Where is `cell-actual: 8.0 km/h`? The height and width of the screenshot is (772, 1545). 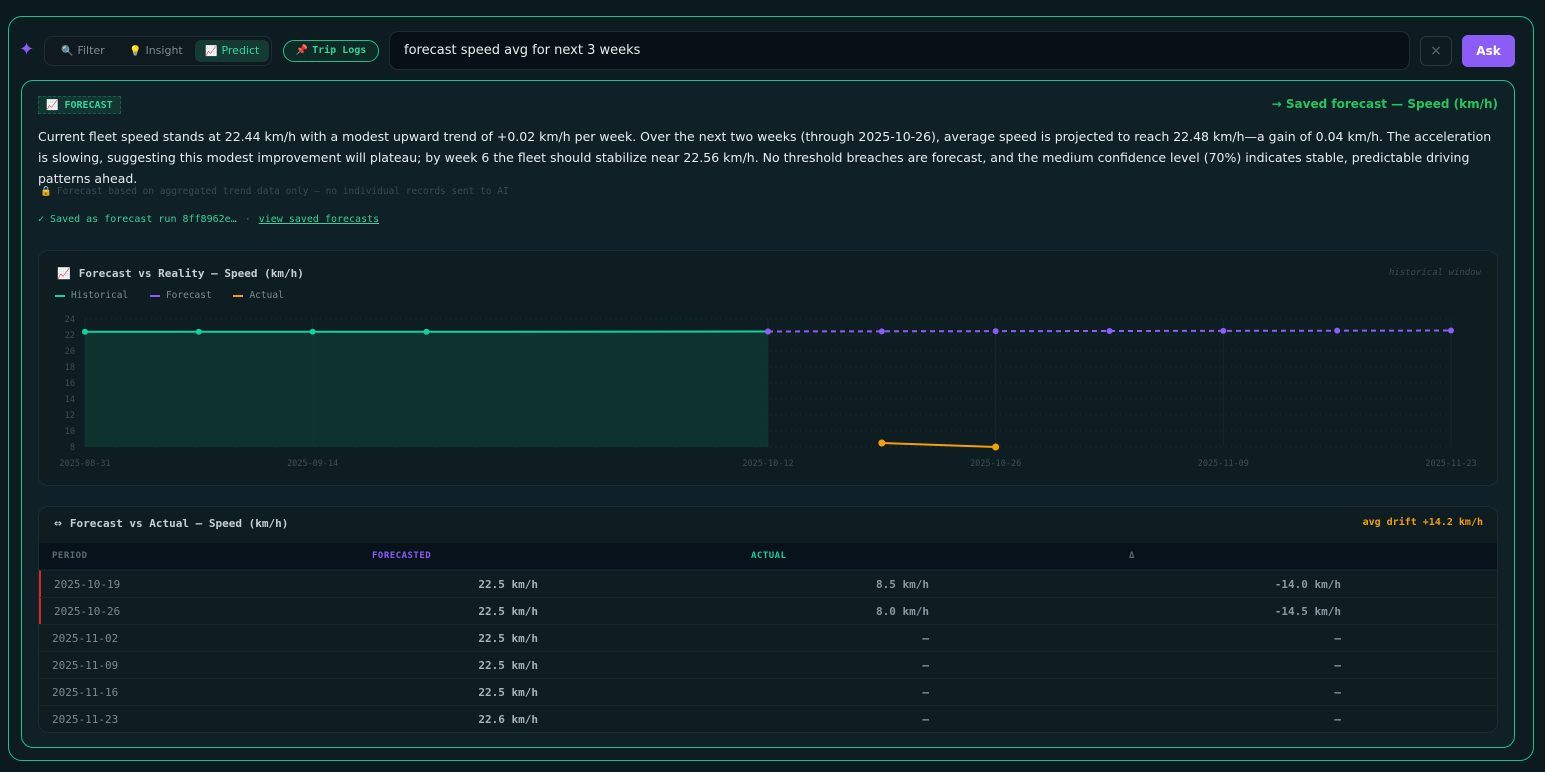
cell-actual: 8.0 km/h is located at coordinates (902, 611).